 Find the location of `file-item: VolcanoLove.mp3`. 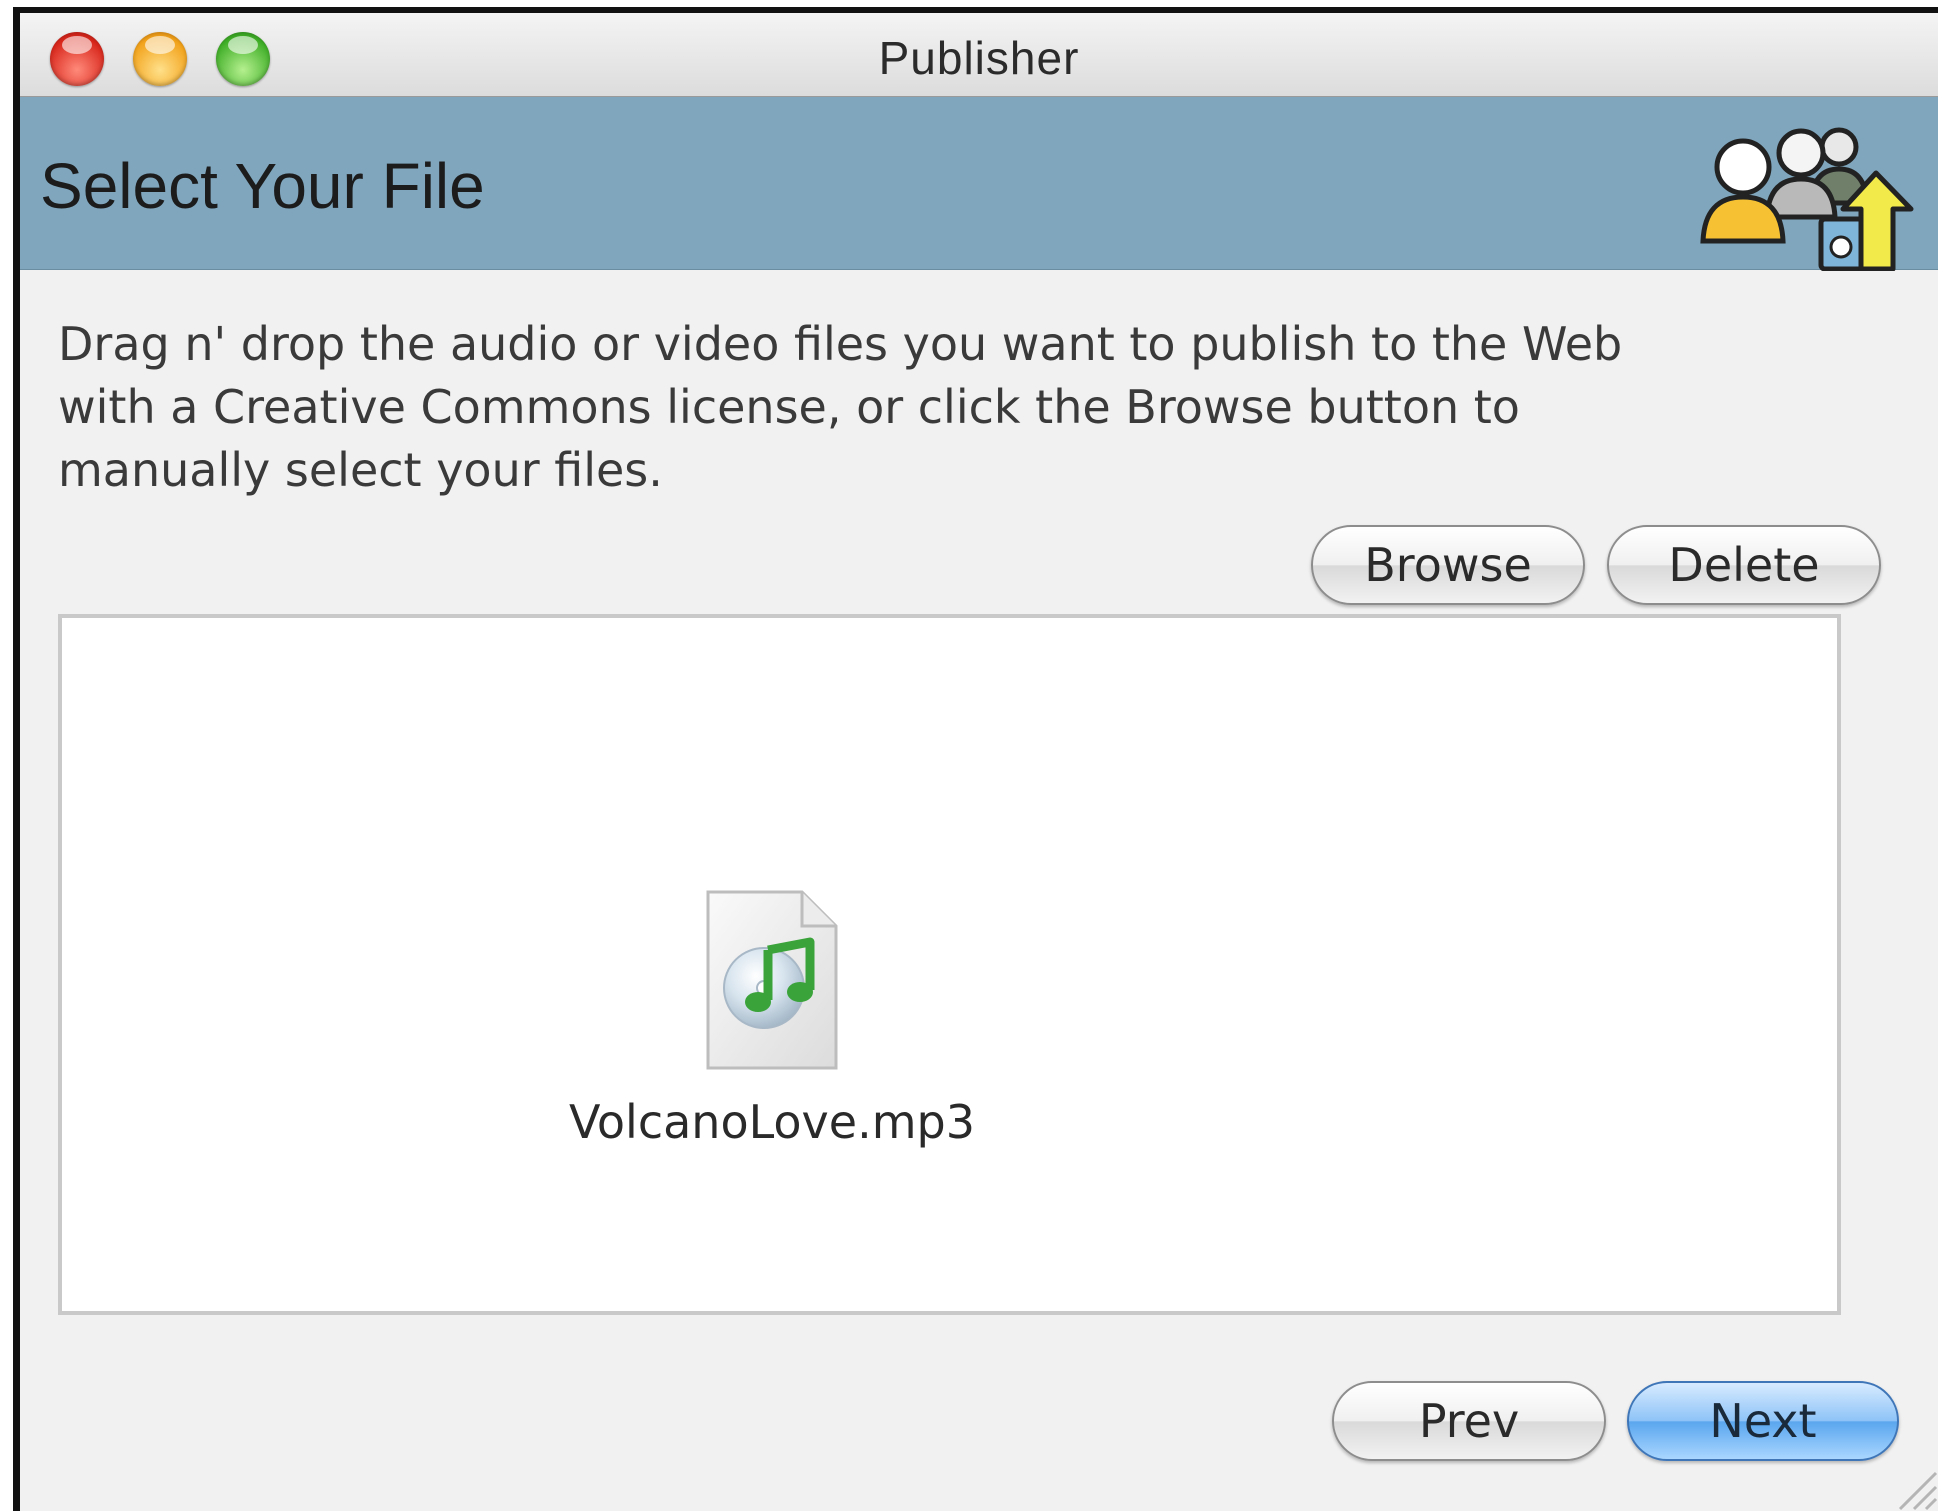

file-item: VolcanoLove.mp3 is located at coordinates (772, 1018).